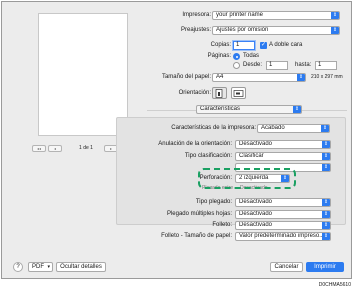 The height and width of the screenshot is (289, 353). What do you see at coordinates (39, 148) in the screenshot?
I see `first-page-button: ◂◂` at bounding box center [39, 148].